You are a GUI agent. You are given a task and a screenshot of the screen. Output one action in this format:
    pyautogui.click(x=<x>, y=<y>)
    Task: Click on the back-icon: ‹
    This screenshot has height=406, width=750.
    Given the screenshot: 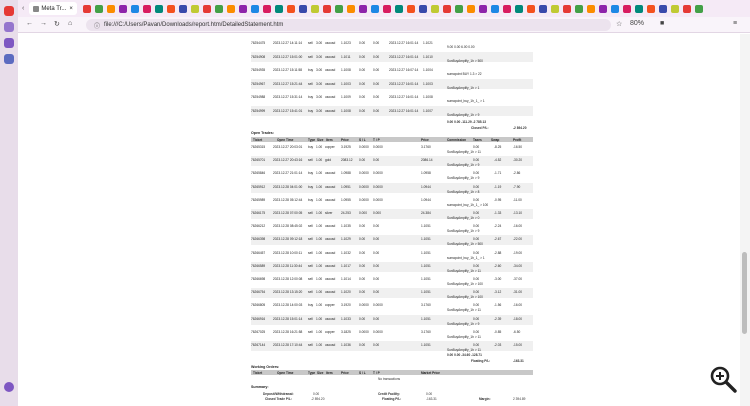 What is the action you would take?
    pyautogui.click(x=23, y=8)
    